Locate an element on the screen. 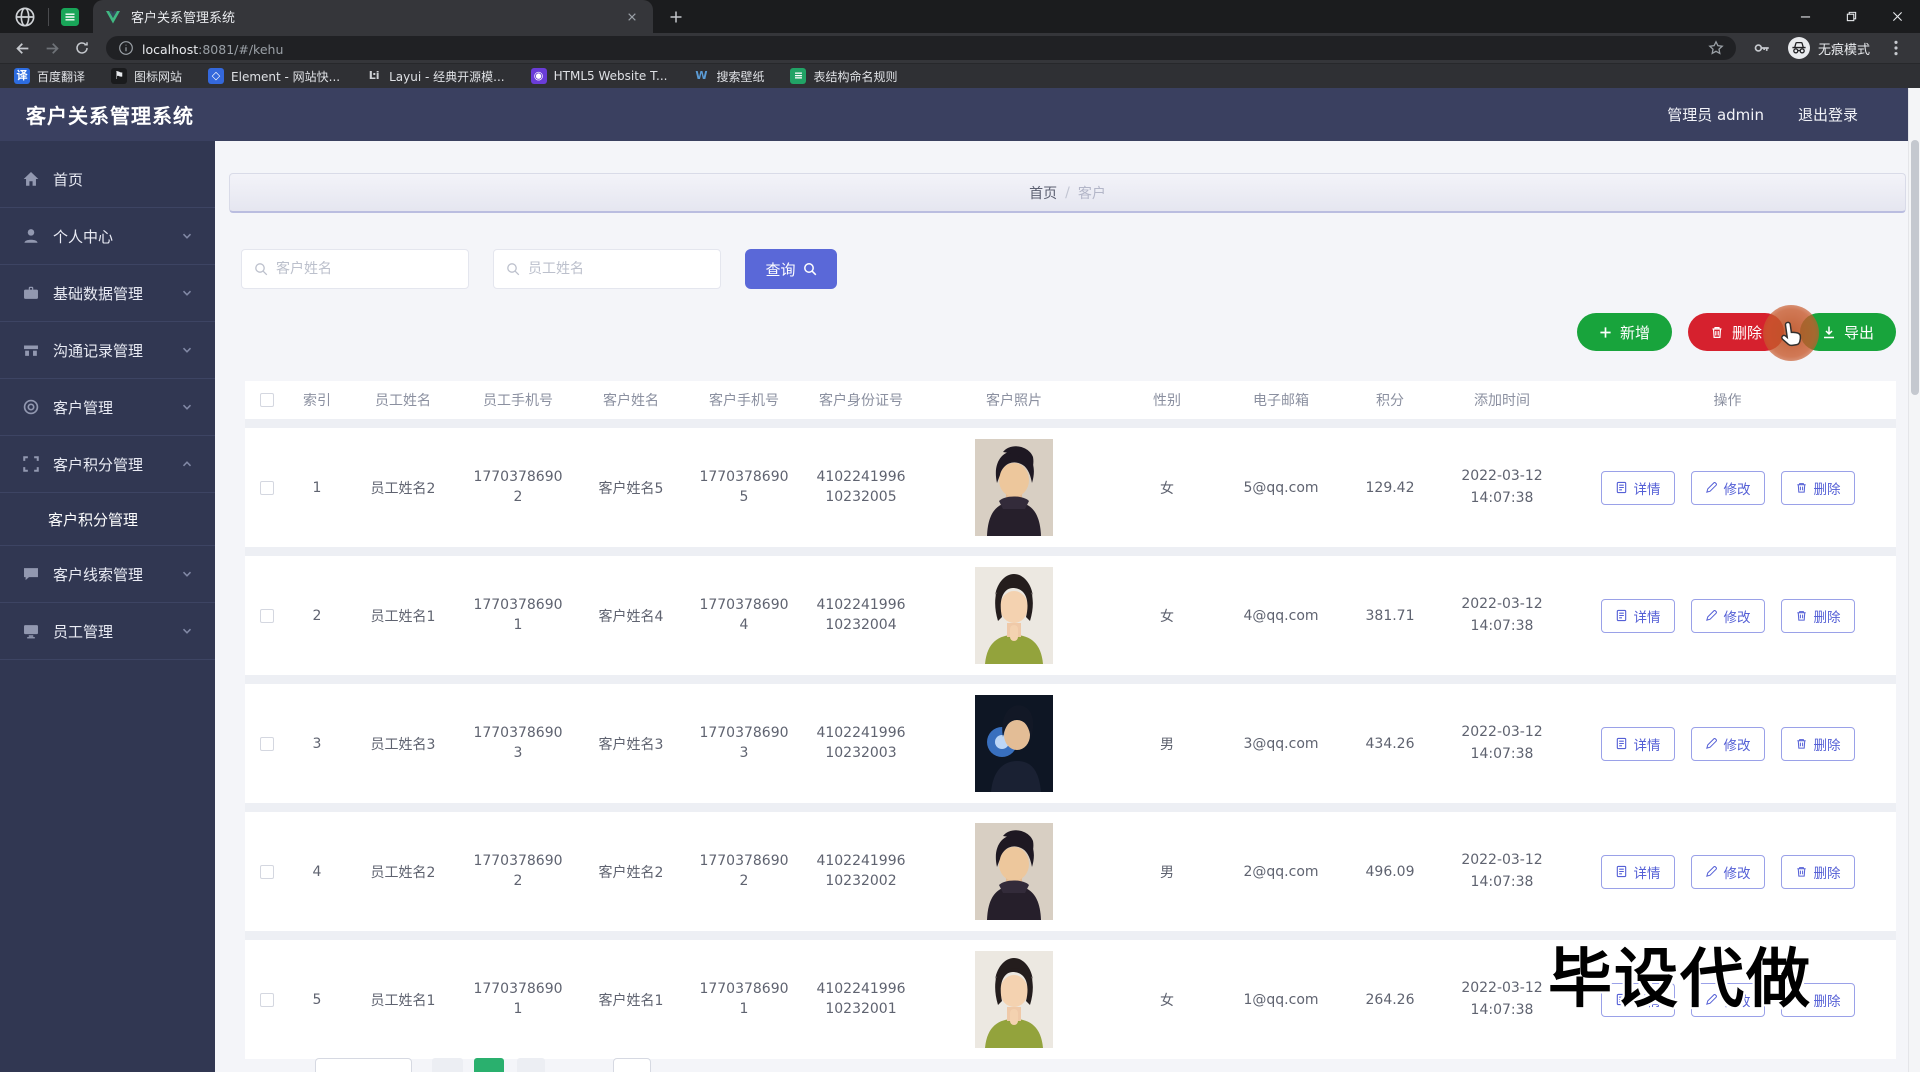 This screenshot has height=1072, width=1920. breadcrumb-home: 首页 is located at coordinates (1043, 193).